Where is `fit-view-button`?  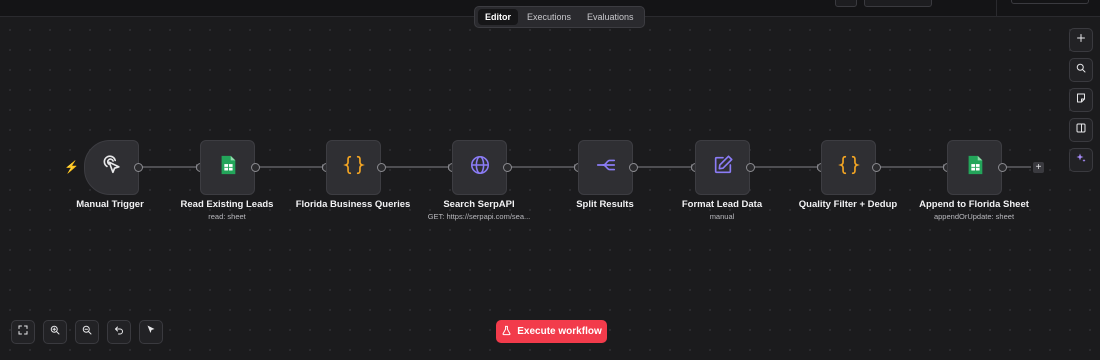 fit-view-button is located at coordinates (23, 332).